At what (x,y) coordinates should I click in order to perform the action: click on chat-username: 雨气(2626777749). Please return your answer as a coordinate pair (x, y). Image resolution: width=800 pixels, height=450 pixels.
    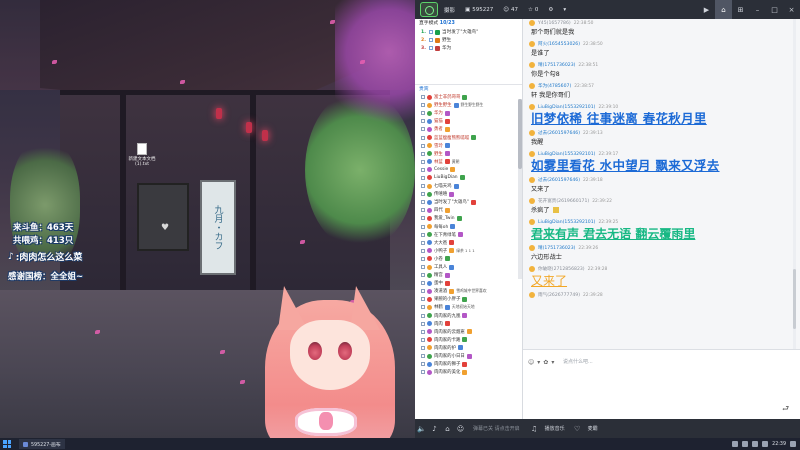
    Looking at the image, I should click on (559, 295).